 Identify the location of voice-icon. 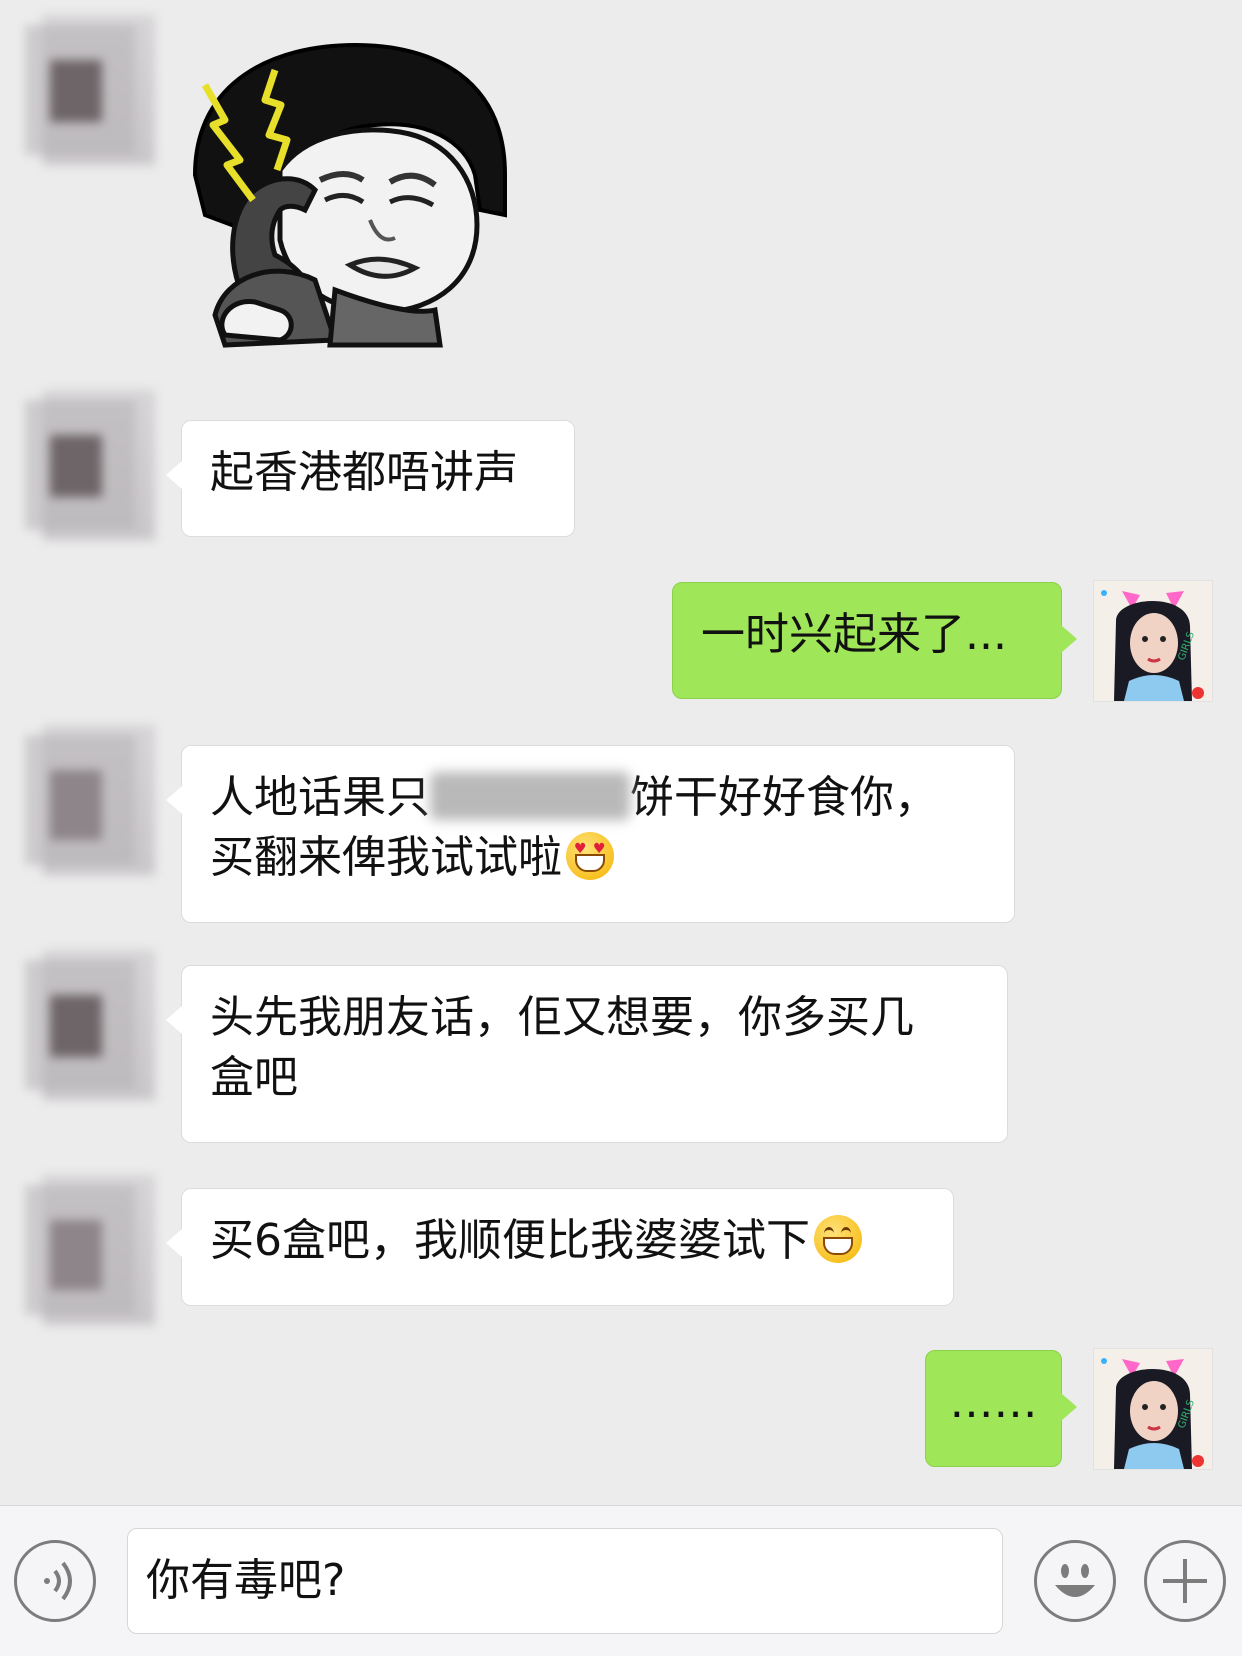
(58, 1581).